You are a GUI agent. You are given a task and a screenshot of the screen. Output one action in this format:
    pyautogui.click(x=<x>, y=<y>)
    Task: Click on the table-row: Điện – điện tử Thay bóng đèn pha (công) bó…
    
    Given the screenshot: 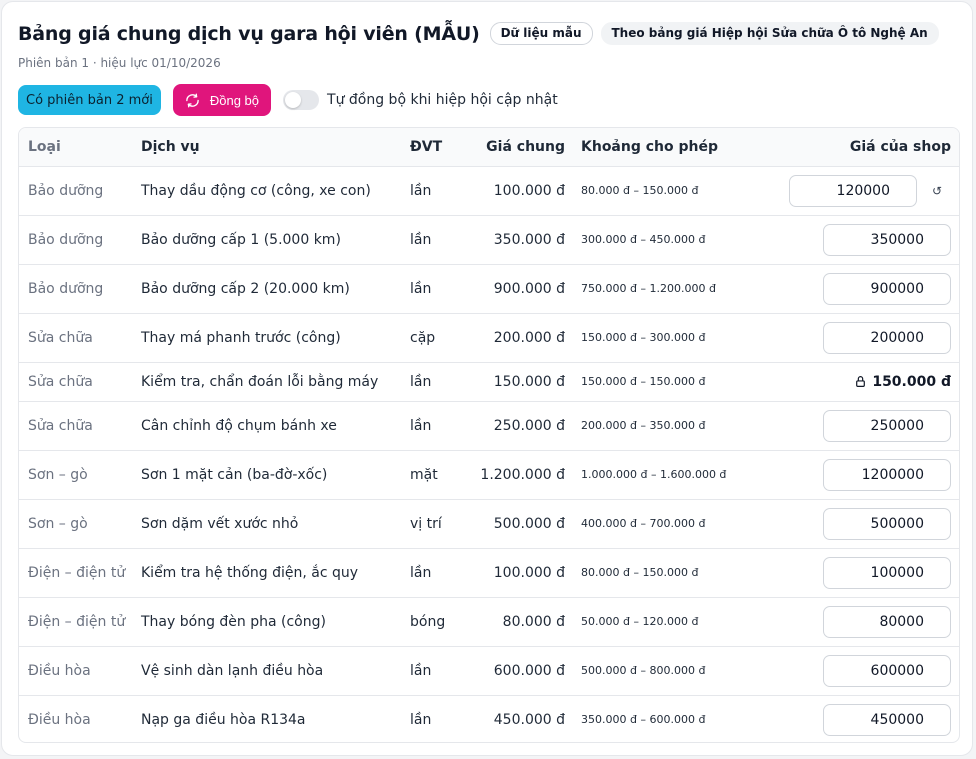 What is the action you would take?
    pyautogui.click(x=489, y=622)
    